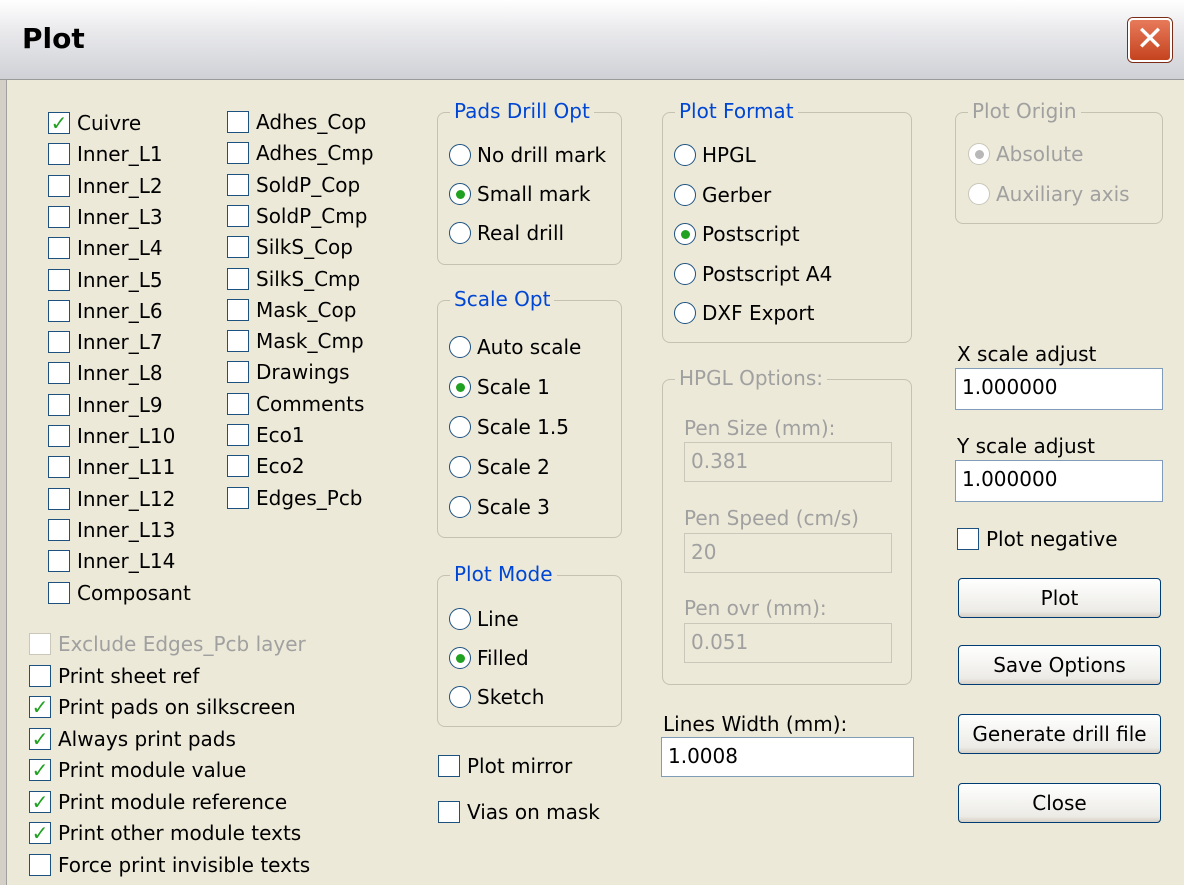 Image resolution: width=1184 pixels, height=885 pixels. I want to click on plot-mirror-box, so click(449, 766).